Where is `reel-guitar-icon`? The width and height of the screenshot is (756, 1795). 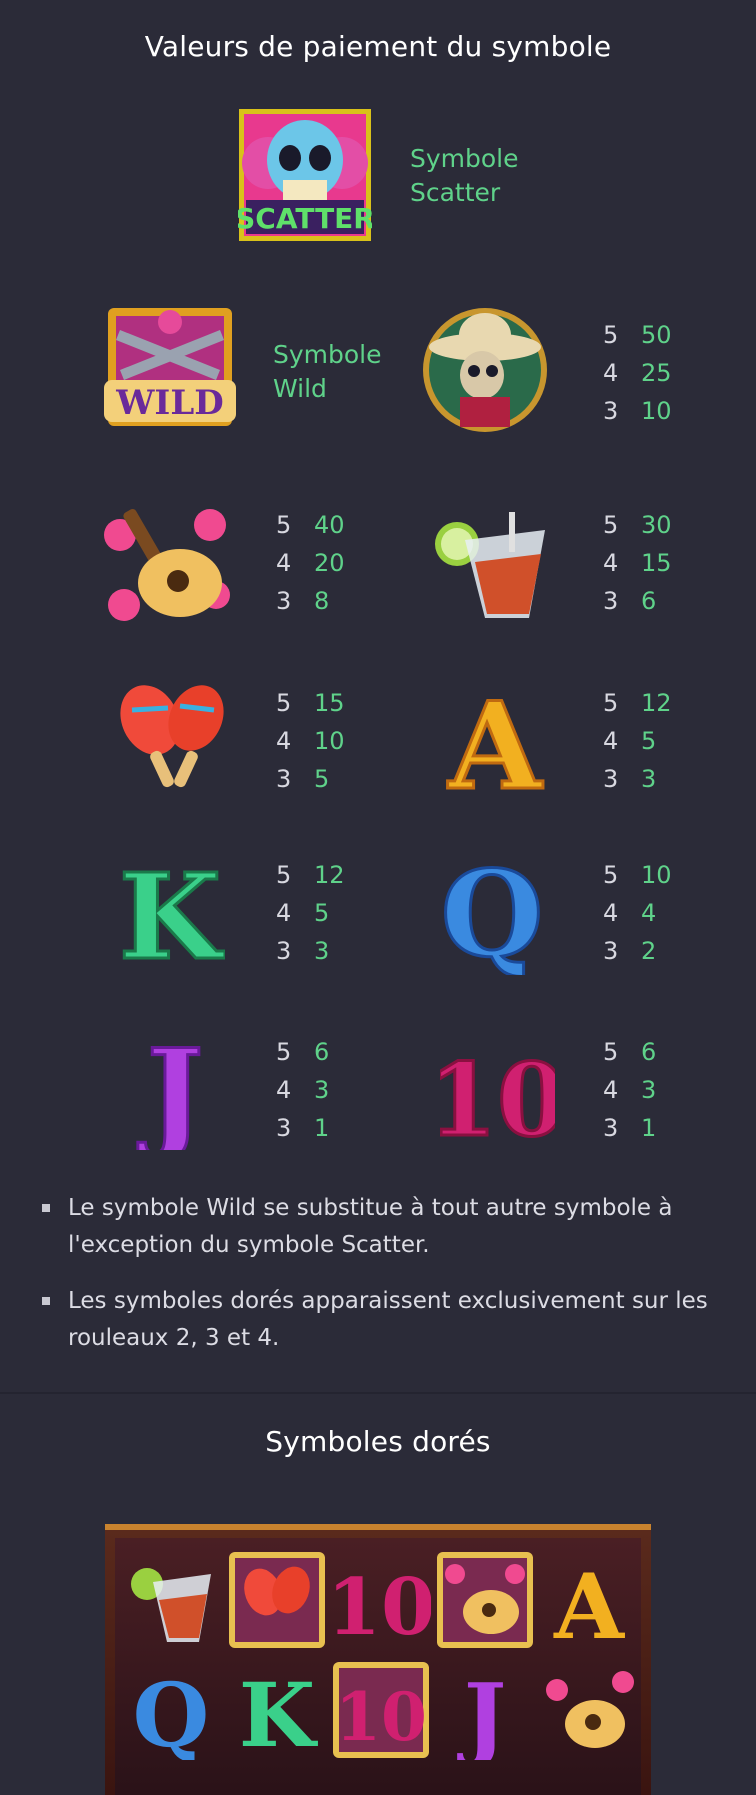 reel-guitar-icon is located at coordinates (590, 1709).